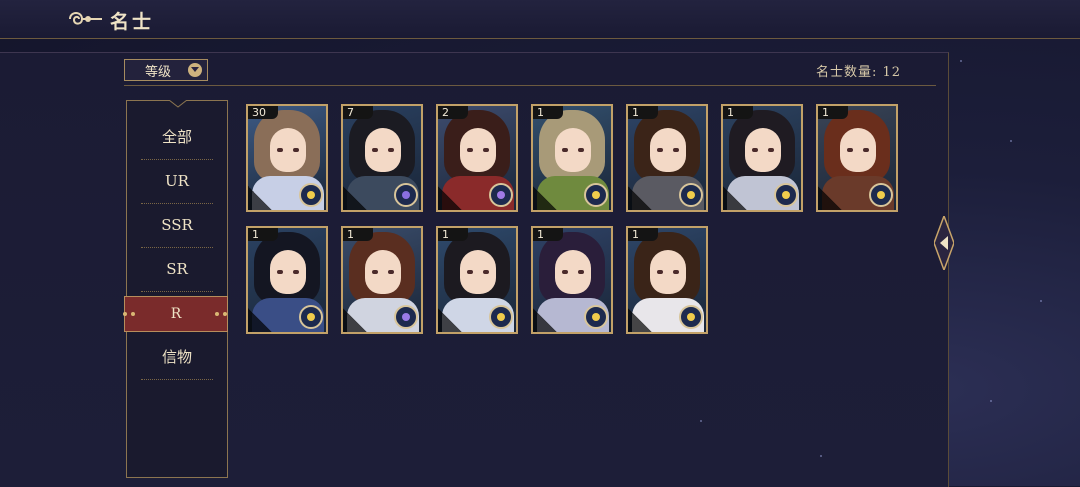 This screenshot has width=1080, height=487. Describe the element at coordinates (540, 19) in the screenshot. I see `top-bar: 名士` at that location.